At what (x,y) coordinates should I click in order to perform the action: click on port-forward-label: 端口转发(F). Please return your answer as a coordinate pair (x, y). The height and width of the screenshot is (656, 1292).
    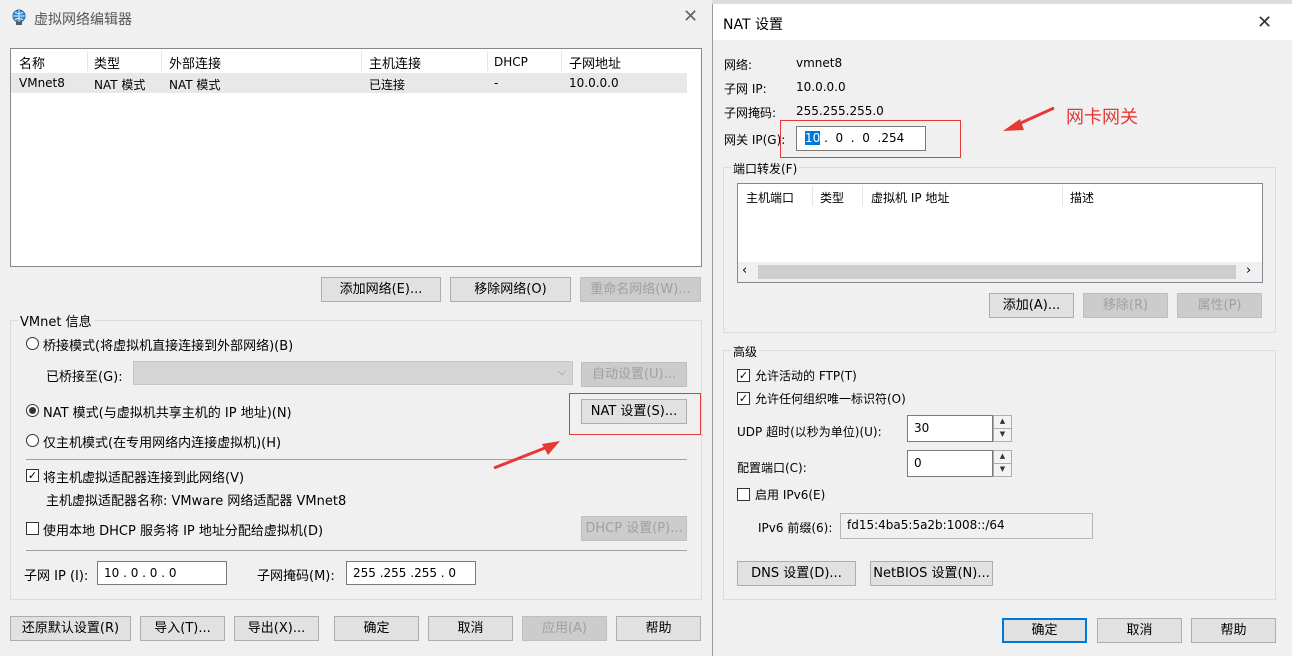
    Looking at the image, I should click on (765, 168).